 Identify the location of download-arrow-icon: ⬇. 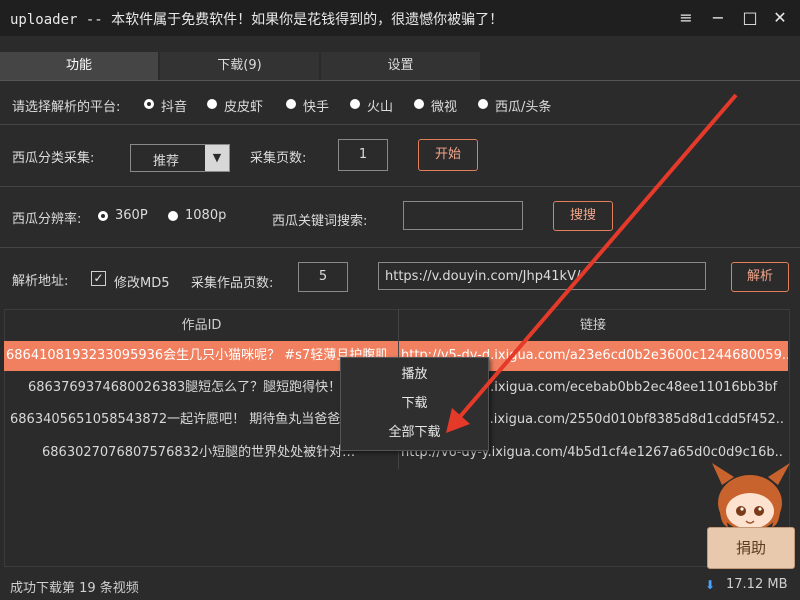
(710, 585).